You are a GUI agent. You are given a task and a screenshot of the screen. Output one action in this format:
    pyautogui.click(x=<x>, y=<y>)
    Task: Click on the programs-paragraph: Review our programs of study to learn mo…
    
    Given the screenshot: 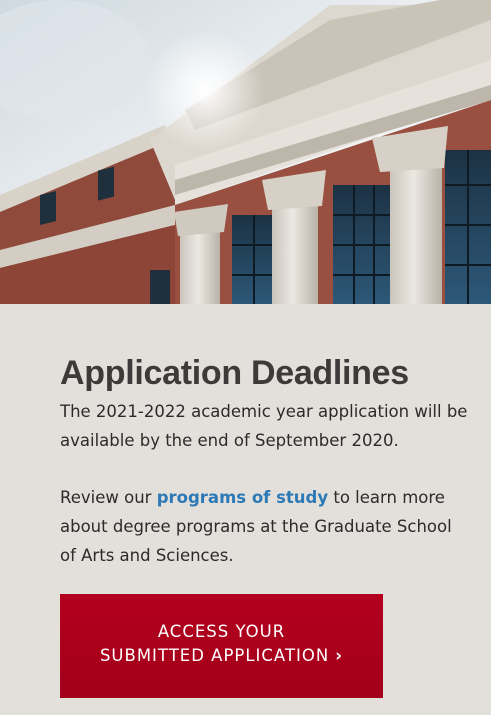 What is the action you would take?
    pyautogui.click(x=265, y=526)
    